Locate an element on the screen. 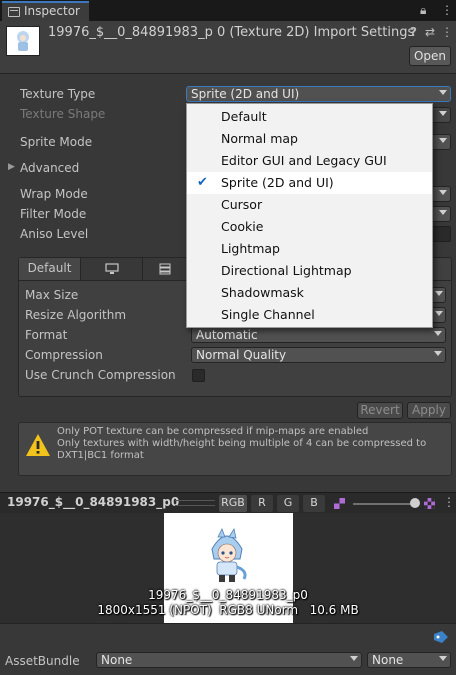 This screenshot has width=456, height=675. menu-item-label: Shadowmask is located at coordinates (262, 292).